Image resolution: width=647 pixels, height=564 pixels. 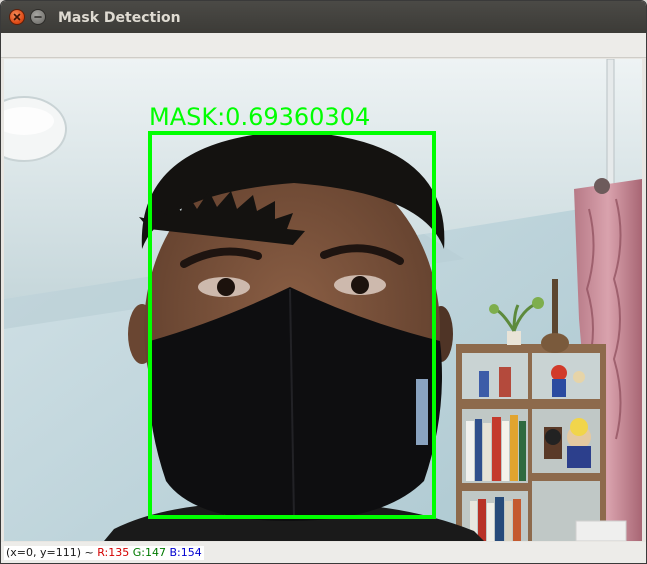 I want to click on title-bar: Mask Detection, so click(x=323, y=17).